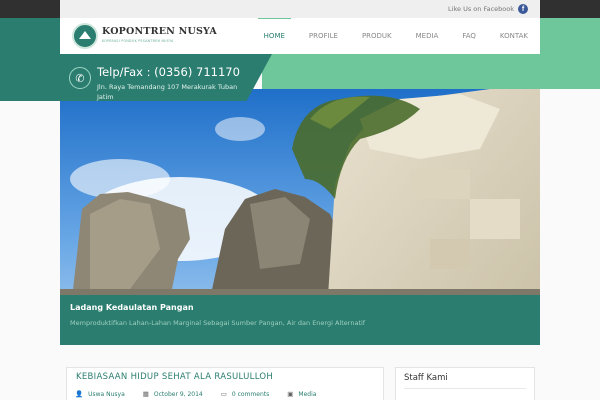 The height and width of the screenshot is (400, 600). What do you see at coordinates (80, 78) in the screenshot?
I see `phone-icon: ✆` at bounding box center [80, 78].